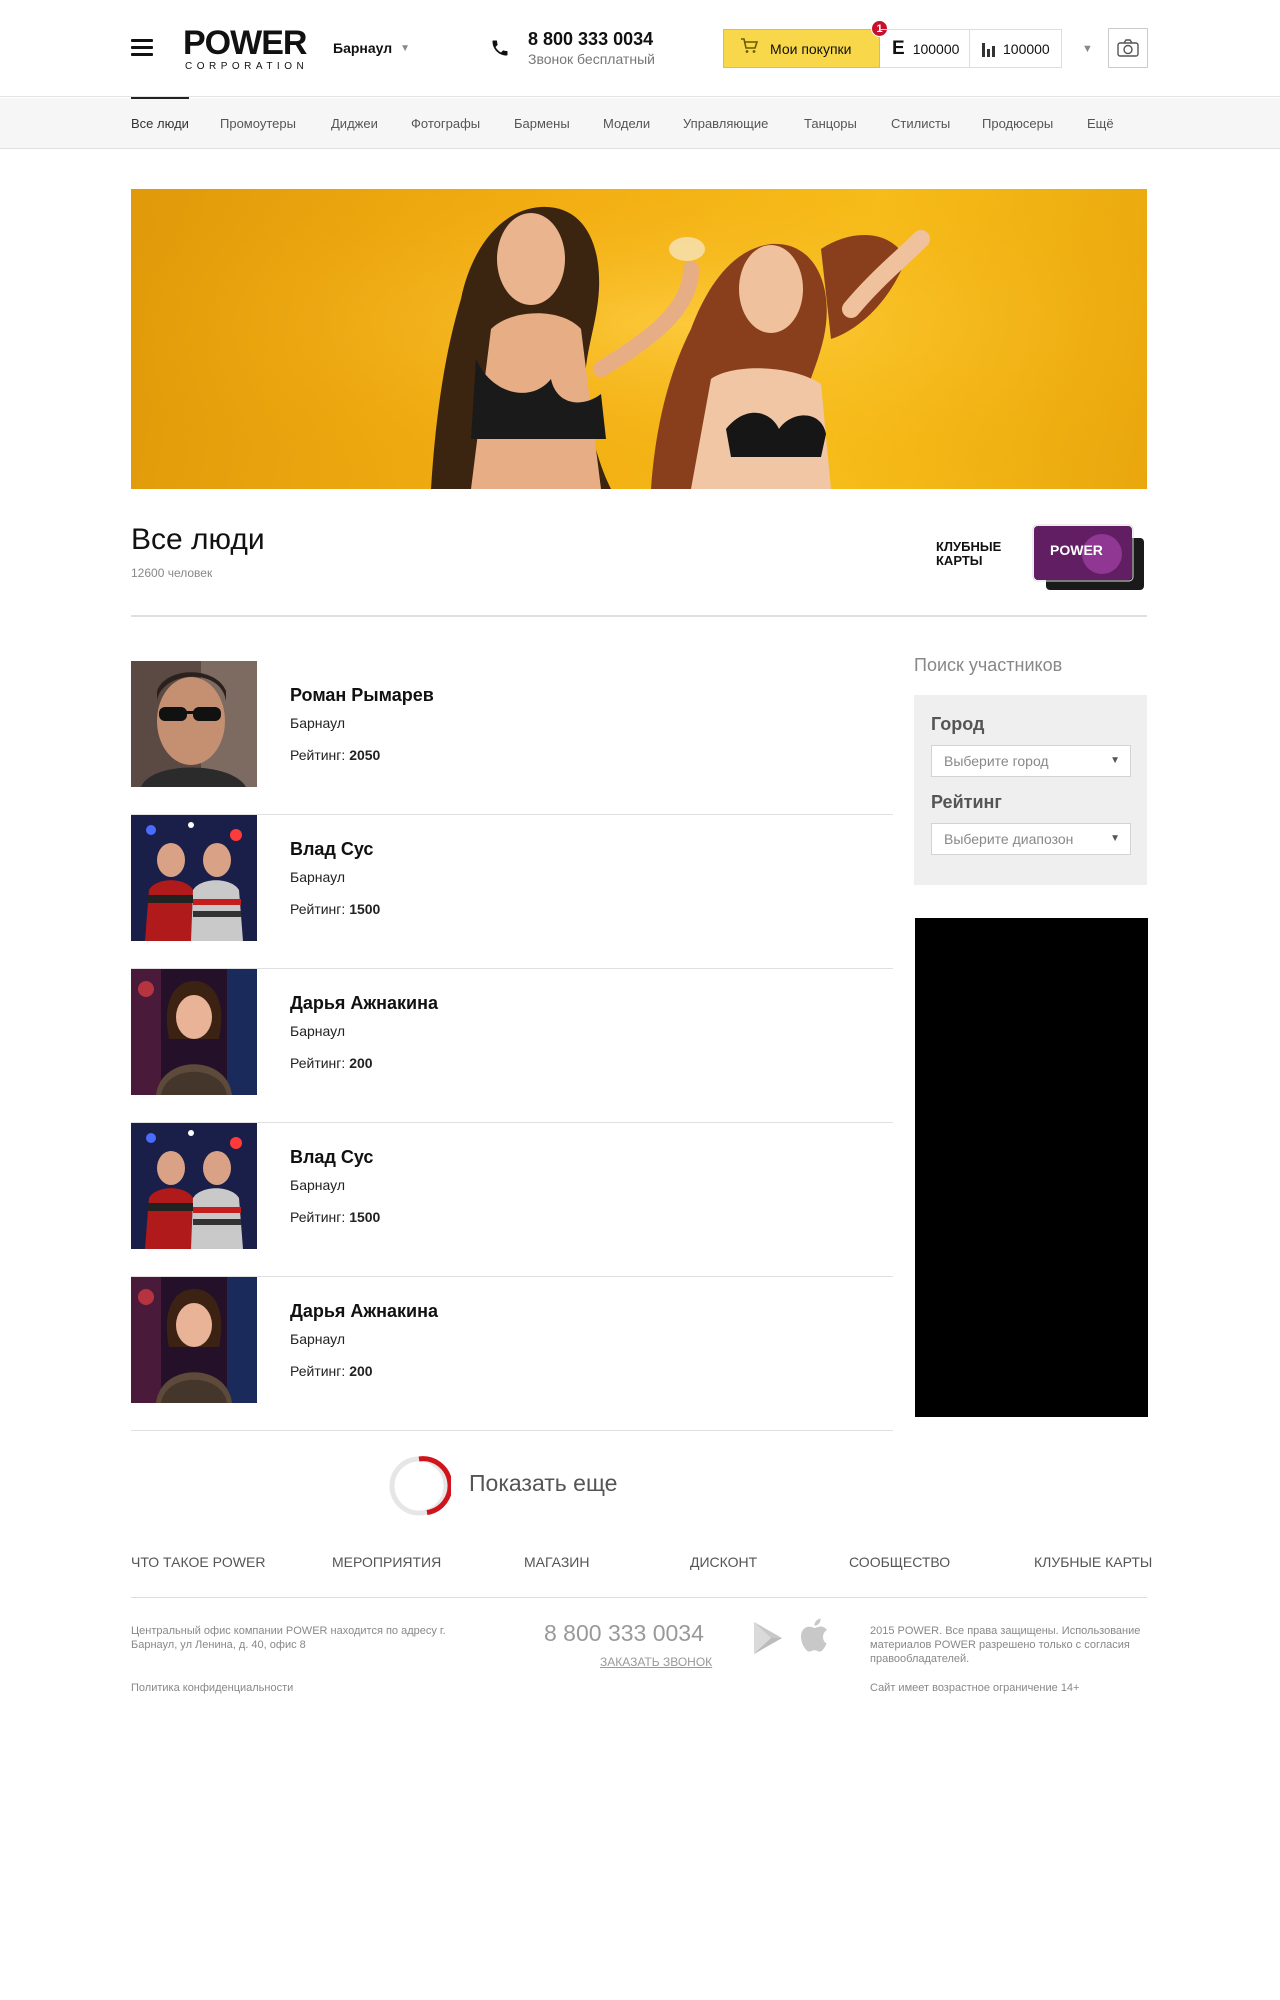  Describe the element at coordinates (899, 1562) in the screenshot. I see `footer-link-community: СООБЩЕСТВО` at that location.